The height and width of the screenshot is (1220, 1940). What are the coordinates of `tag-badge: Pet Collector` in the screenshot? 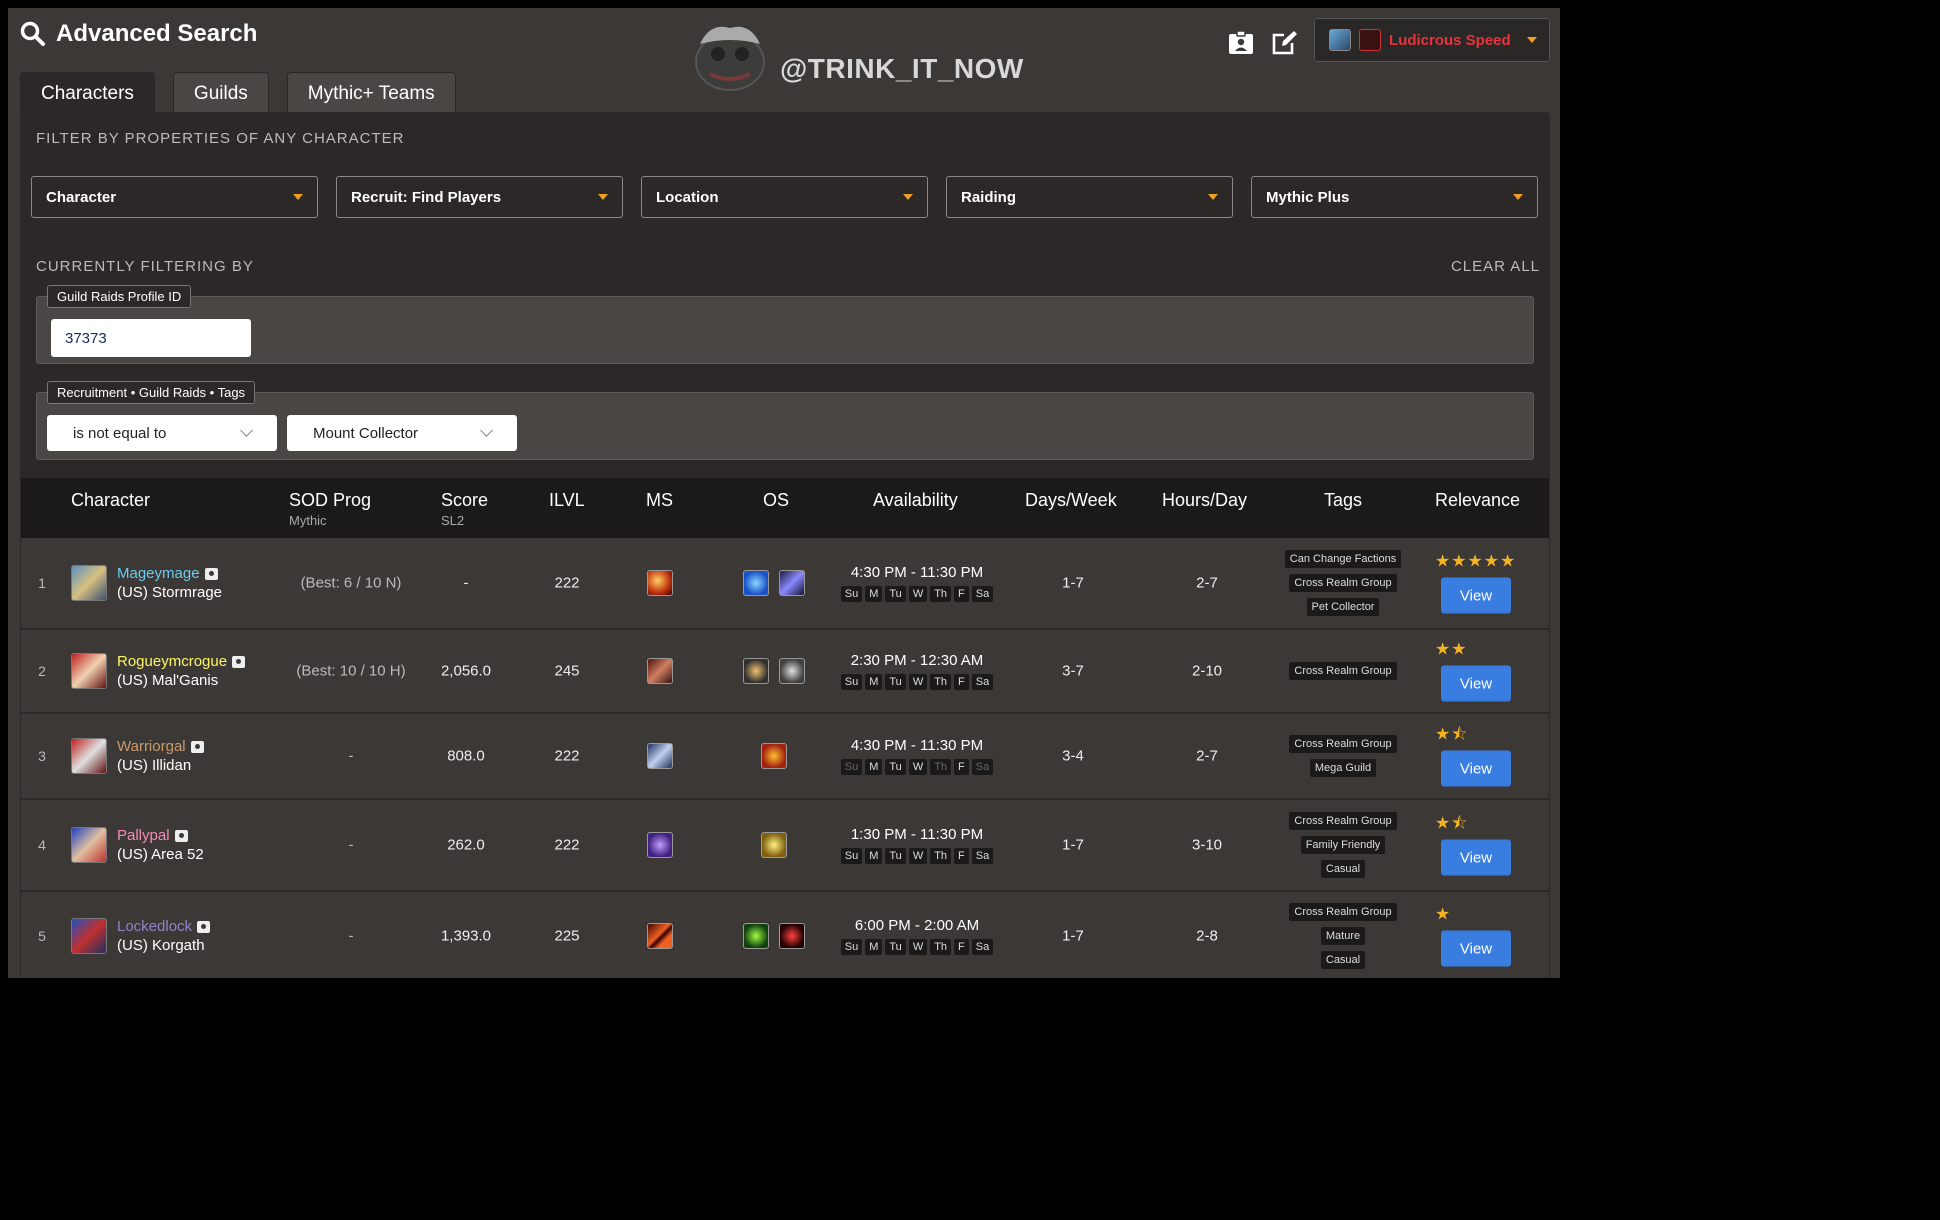 It's located at (1343, 607).